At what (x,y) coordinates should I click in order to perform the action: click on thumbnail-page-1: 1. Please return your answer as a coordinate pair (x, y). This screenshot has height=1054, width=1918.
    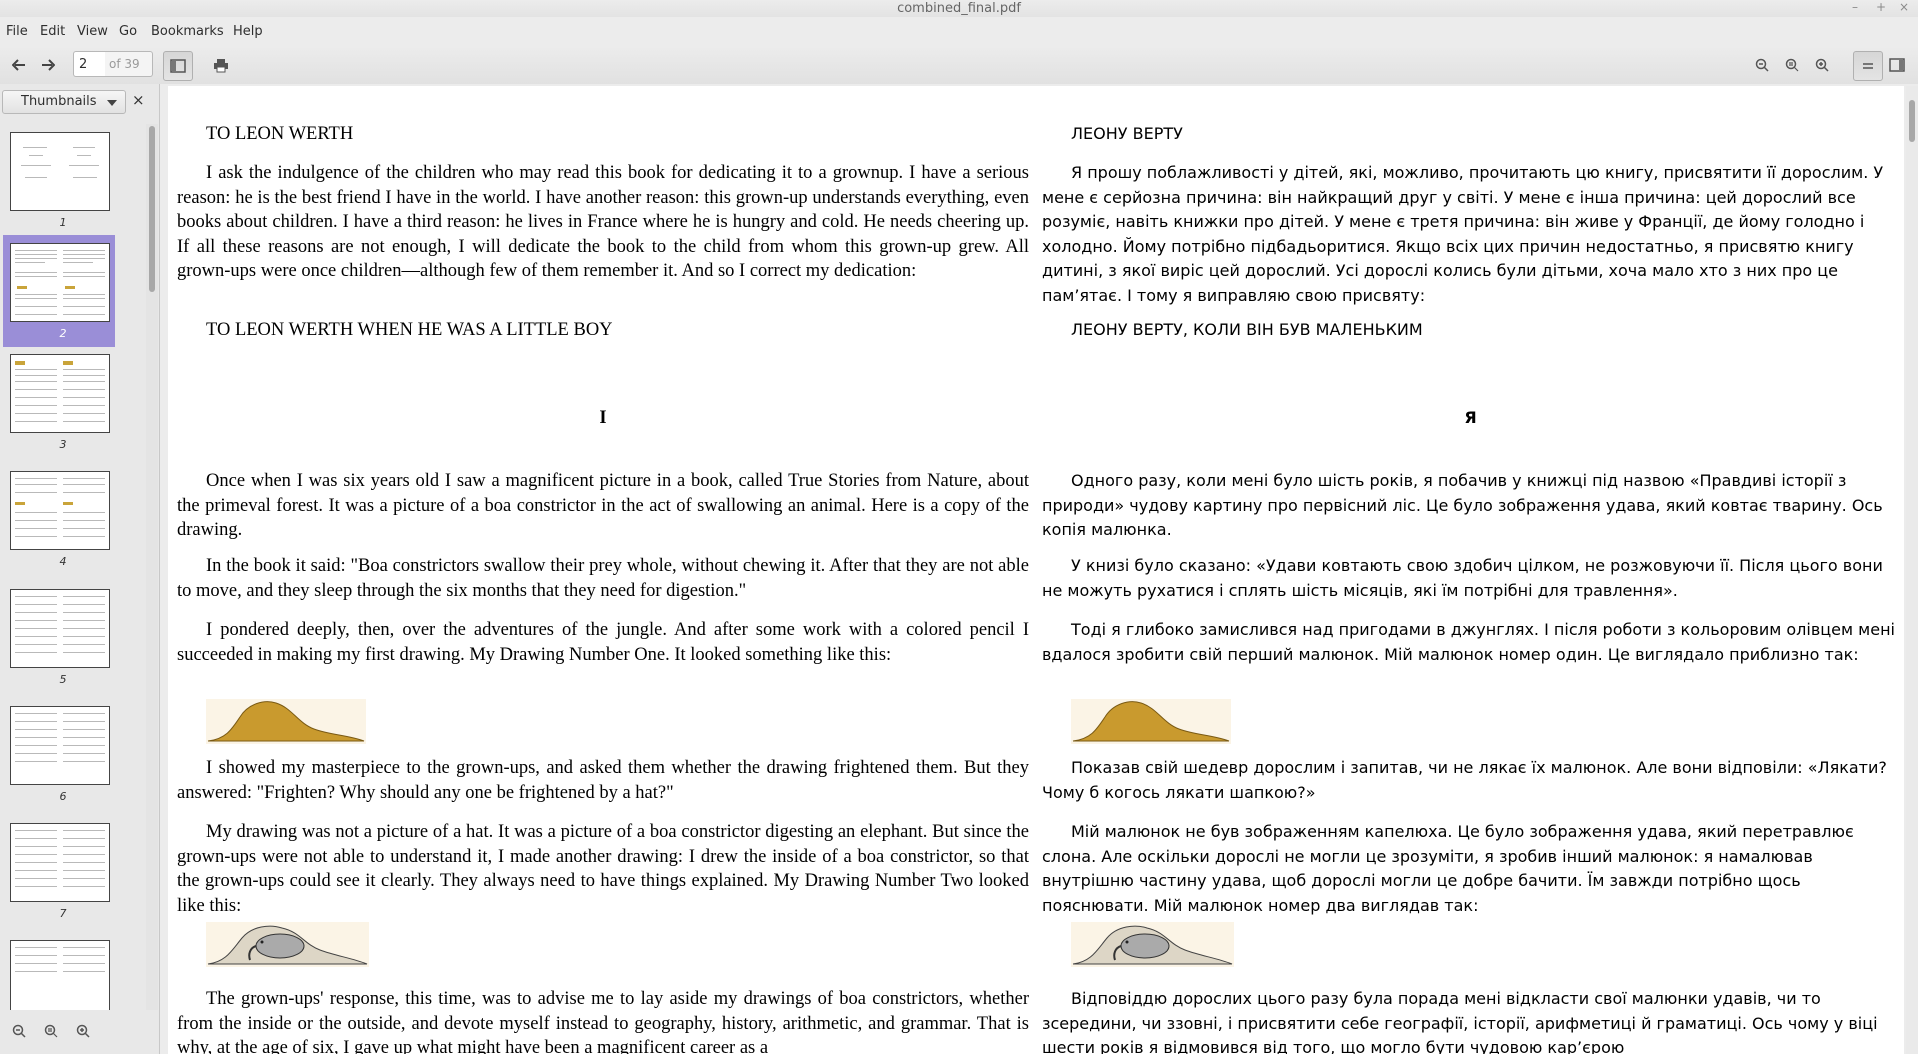
    Looking at the image, I should click on (59, 180).